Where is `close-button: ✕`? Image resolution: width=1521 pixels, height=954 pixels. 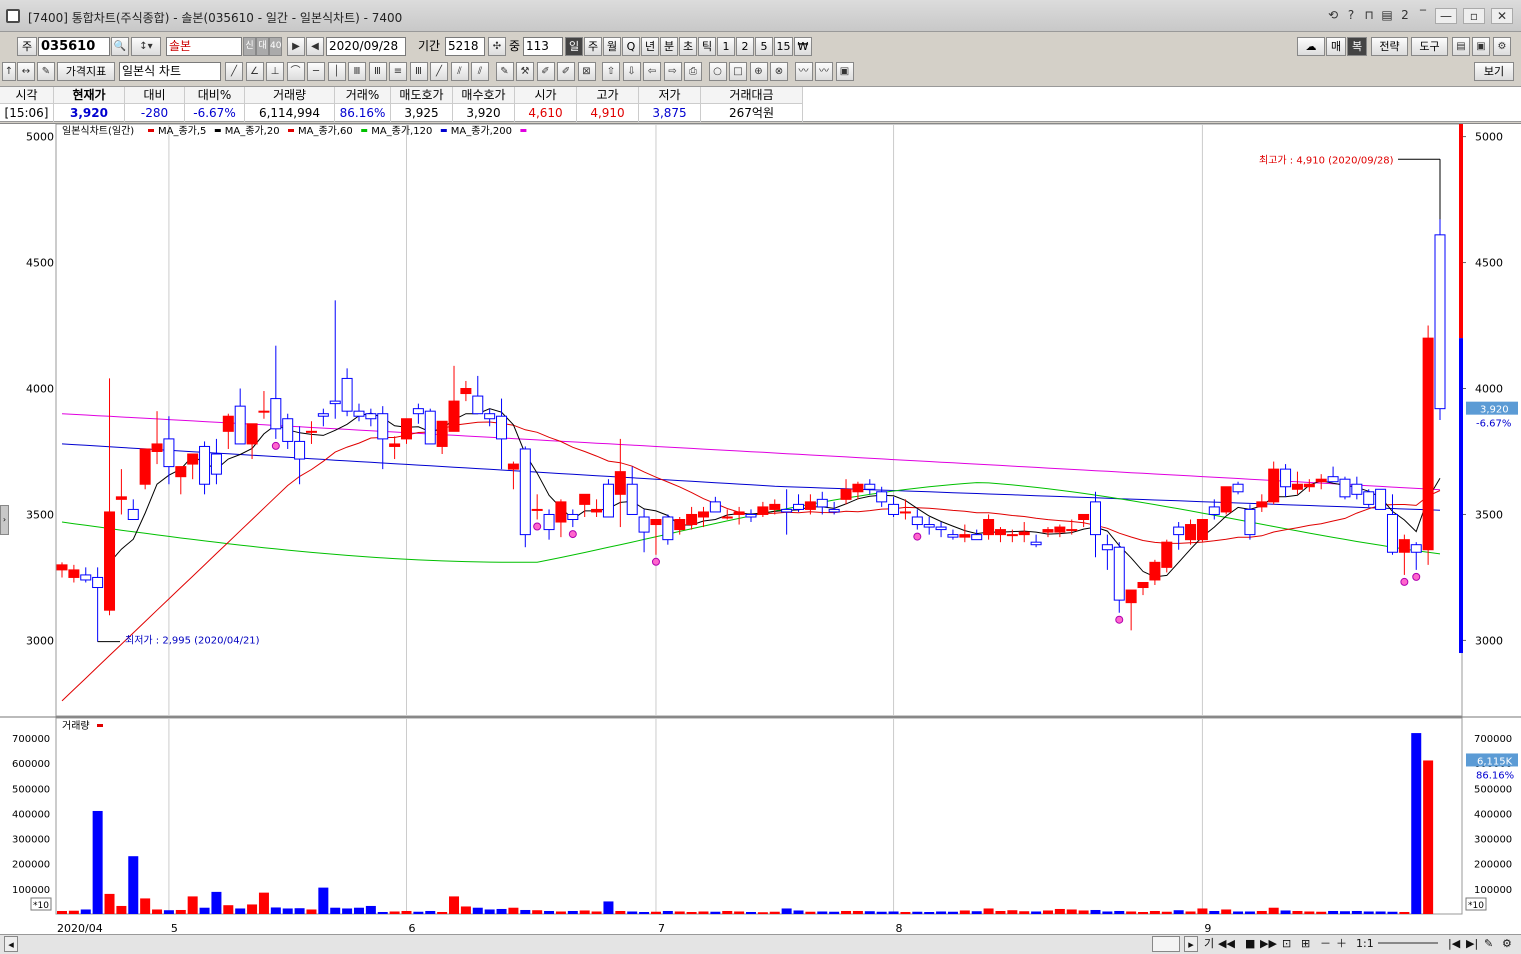 close-button: ✕ is located at coordinates (1502, 16).